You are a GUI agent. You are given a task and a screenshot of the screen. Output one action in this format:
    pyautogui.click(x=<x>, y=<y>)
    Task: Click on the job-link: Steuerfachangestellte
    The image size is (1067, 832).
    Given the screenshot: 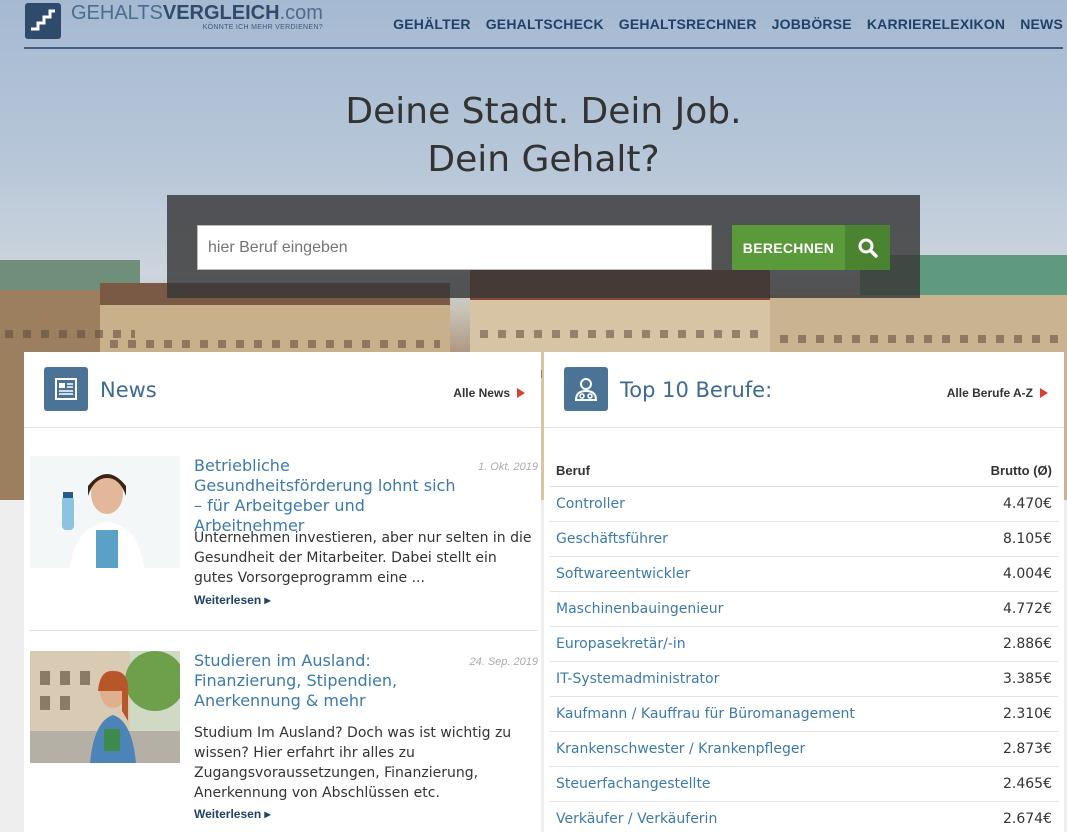 What is the action you would take?
    pyautogui.click(x=755, y=784)
    